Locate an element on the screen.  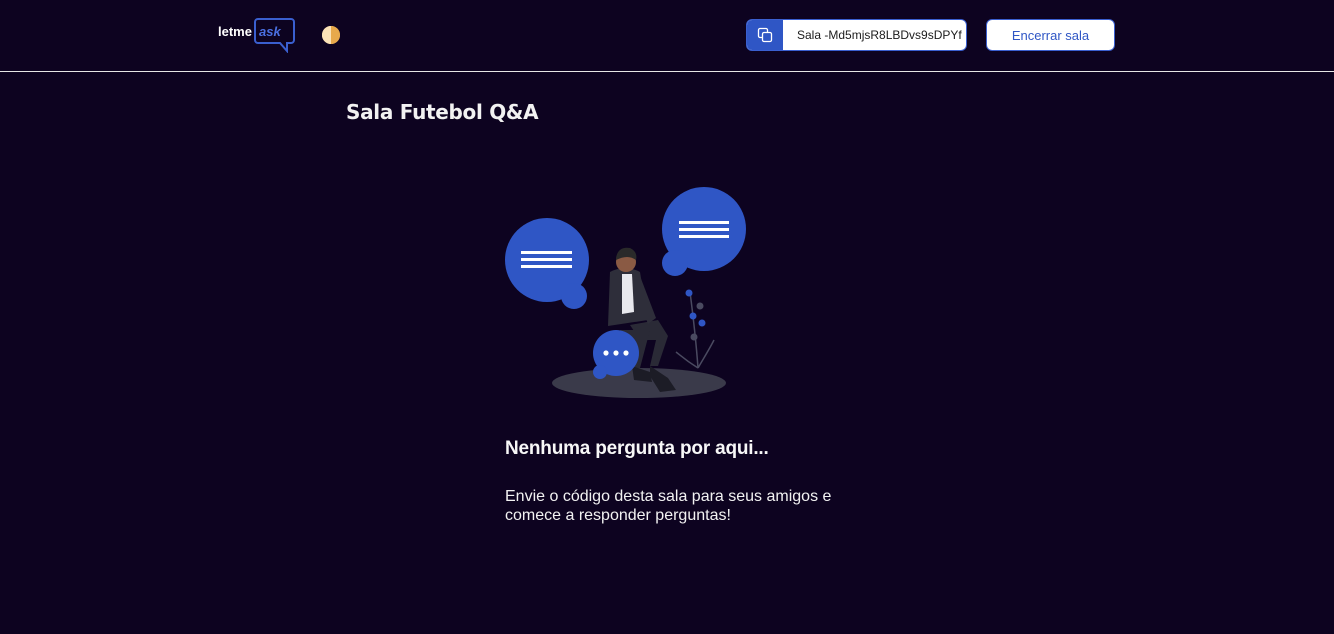
letmeask-logo: letme ask is located at coordinates (257, 35).